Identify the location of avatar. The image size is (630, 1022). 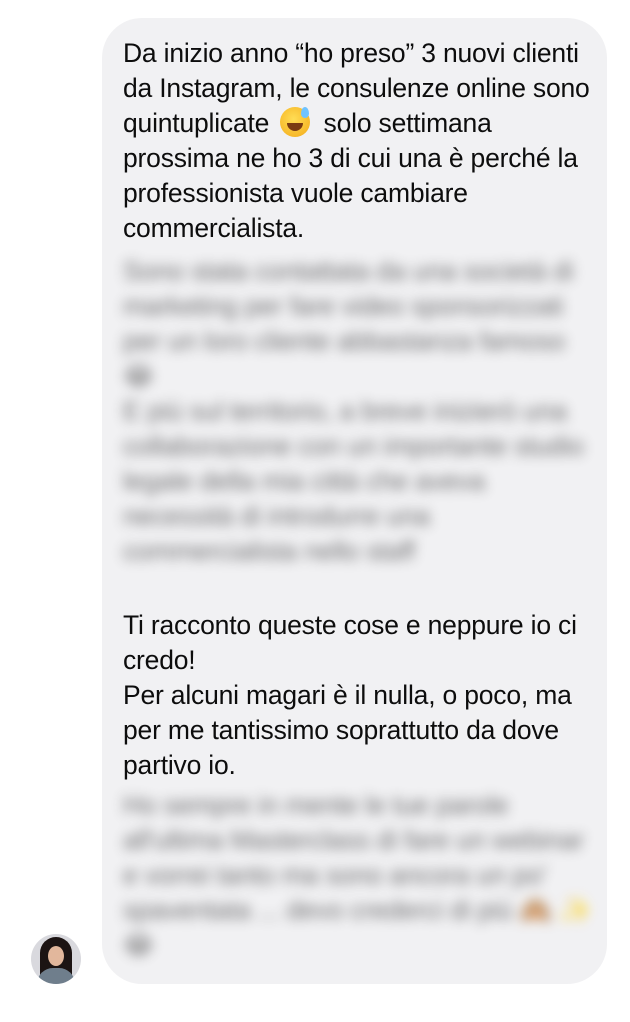
(56, 959).